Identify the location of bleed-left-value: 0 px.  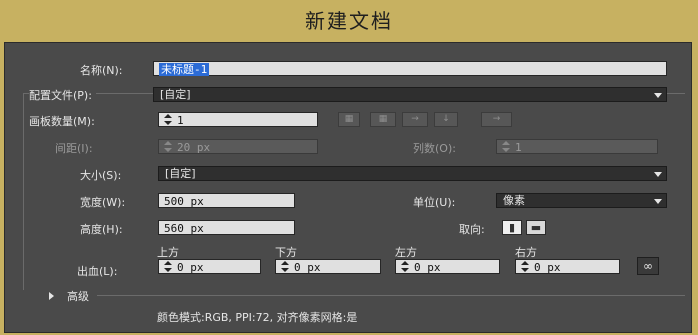
(427, 267).